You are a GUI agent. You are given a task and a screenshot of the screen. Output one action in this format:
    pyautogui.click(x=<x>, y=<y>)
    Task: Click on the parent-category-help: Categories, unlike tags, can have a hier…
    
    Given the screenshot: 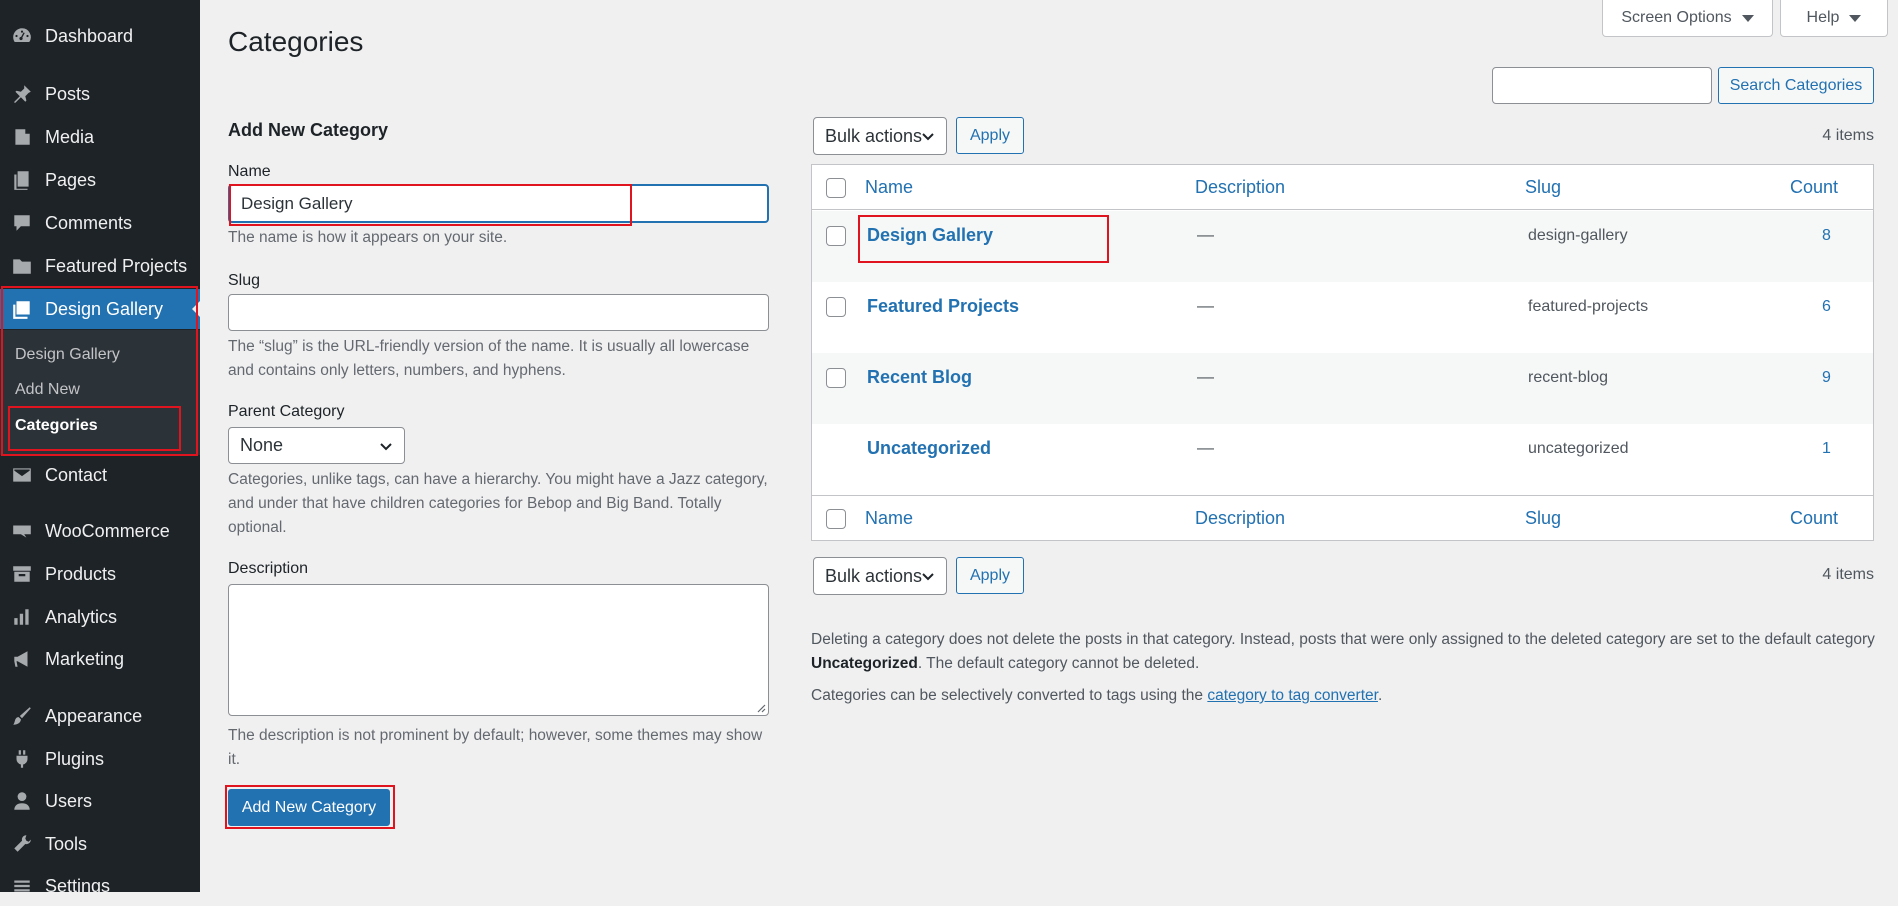 What is the action you would take?
    pyautogui.click(x=498, y=503)
    